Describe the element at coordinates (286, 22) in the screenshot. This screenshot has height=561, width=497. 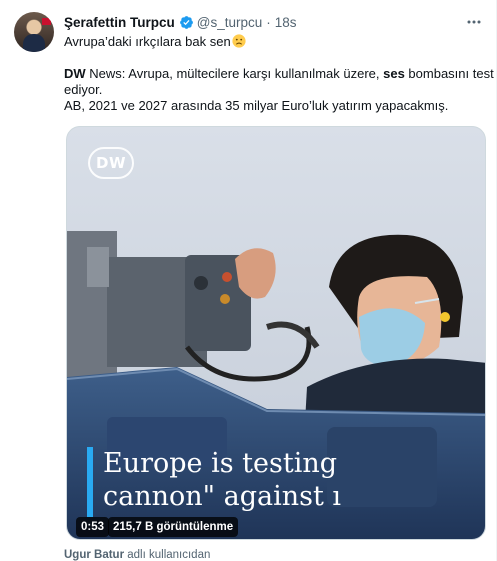
I see `tweet-timestamp: 18s` at that location.